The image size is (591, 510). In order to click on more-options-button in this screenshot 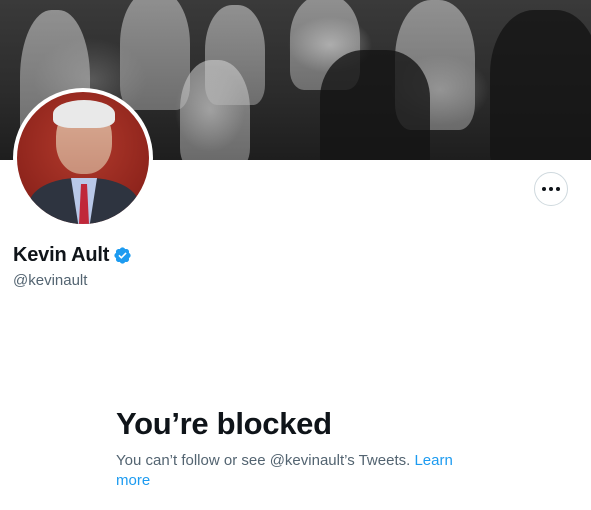, I will do `click(551, 189)`.